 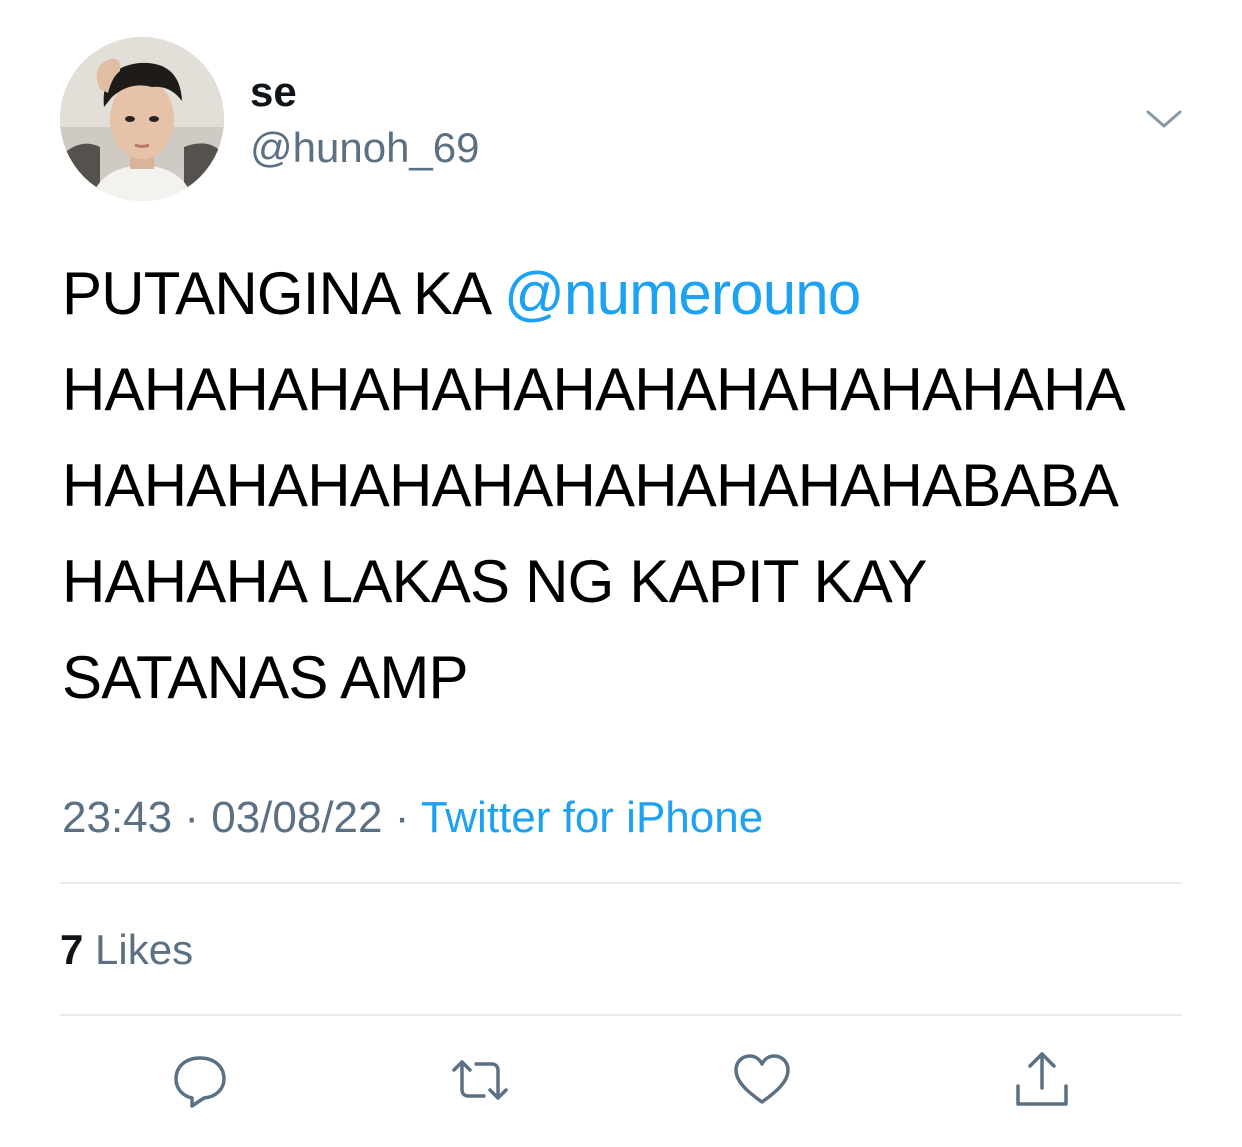 What do you see at coordinates (72, 949) in the screenshot?
I see `likes-count: 7` at bounding box center [72, 949].